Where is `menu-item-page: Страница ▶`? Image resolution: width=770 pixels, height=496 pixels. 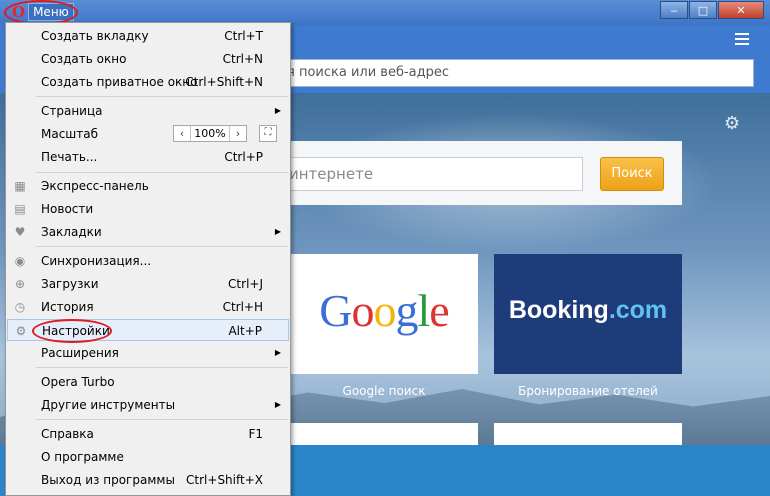
menu-item-page: Страница ▶ is located at coordinates (148, 111).